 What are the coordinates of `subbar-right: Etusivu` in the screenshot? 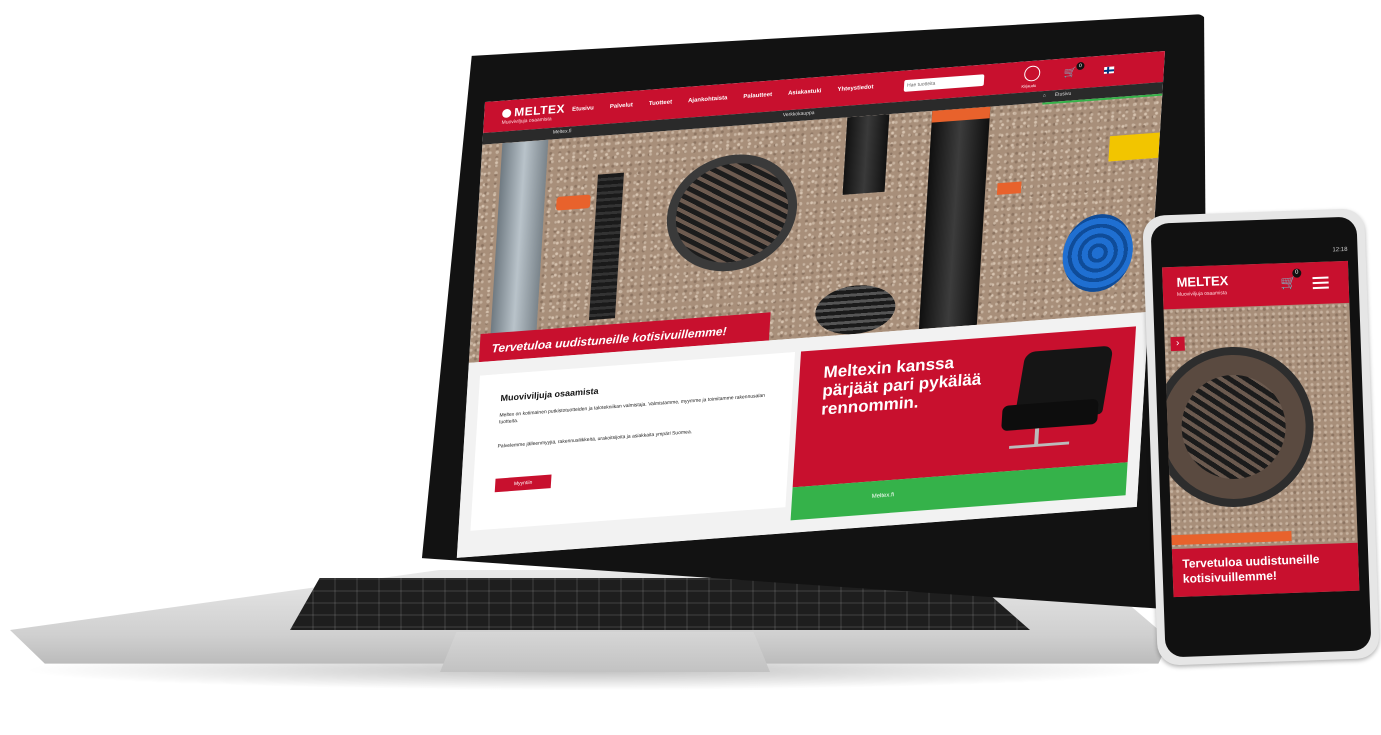 It's located at (1063, 94).